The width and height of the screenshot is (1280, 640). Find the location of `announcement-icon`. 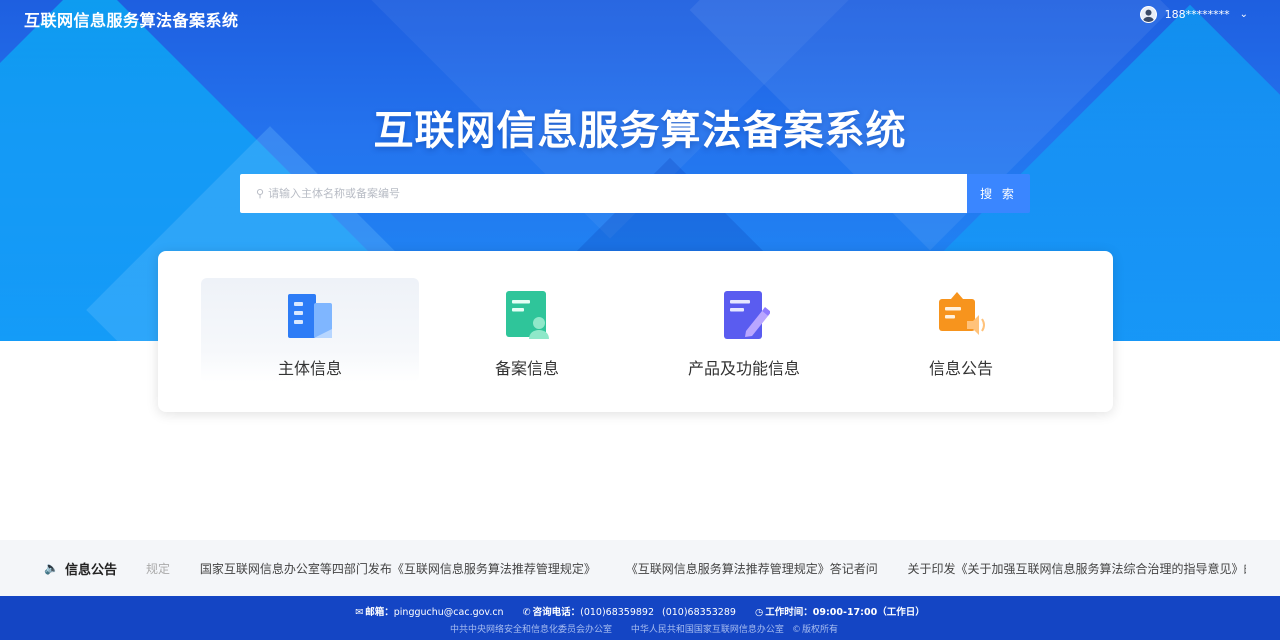

announcement-icon is located at coordinates (962, 313).